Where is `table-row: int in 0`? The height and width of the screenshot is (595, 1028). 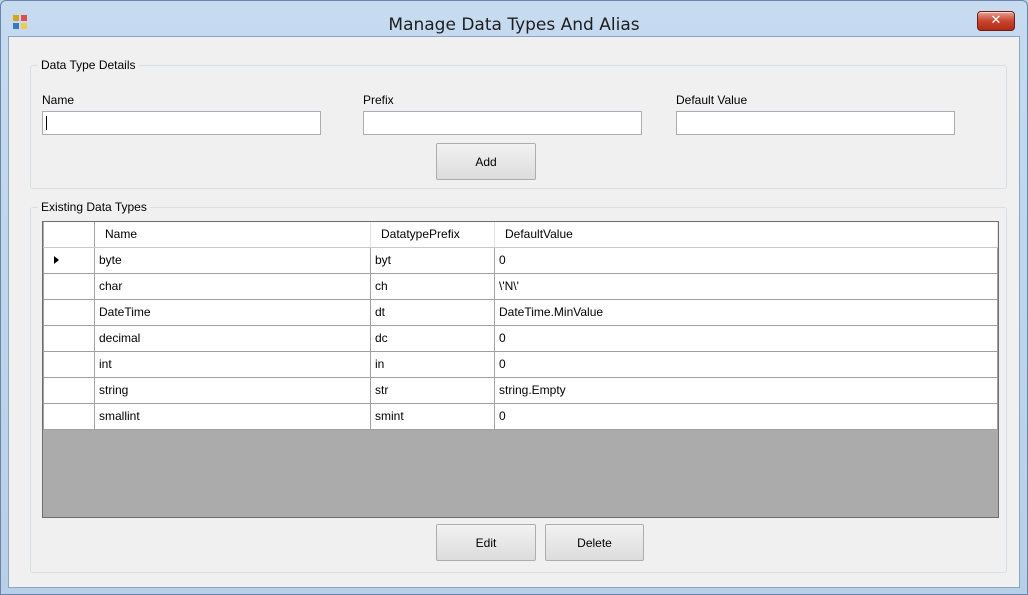 table-row: int in 0 is located at coordinates (520, 364).